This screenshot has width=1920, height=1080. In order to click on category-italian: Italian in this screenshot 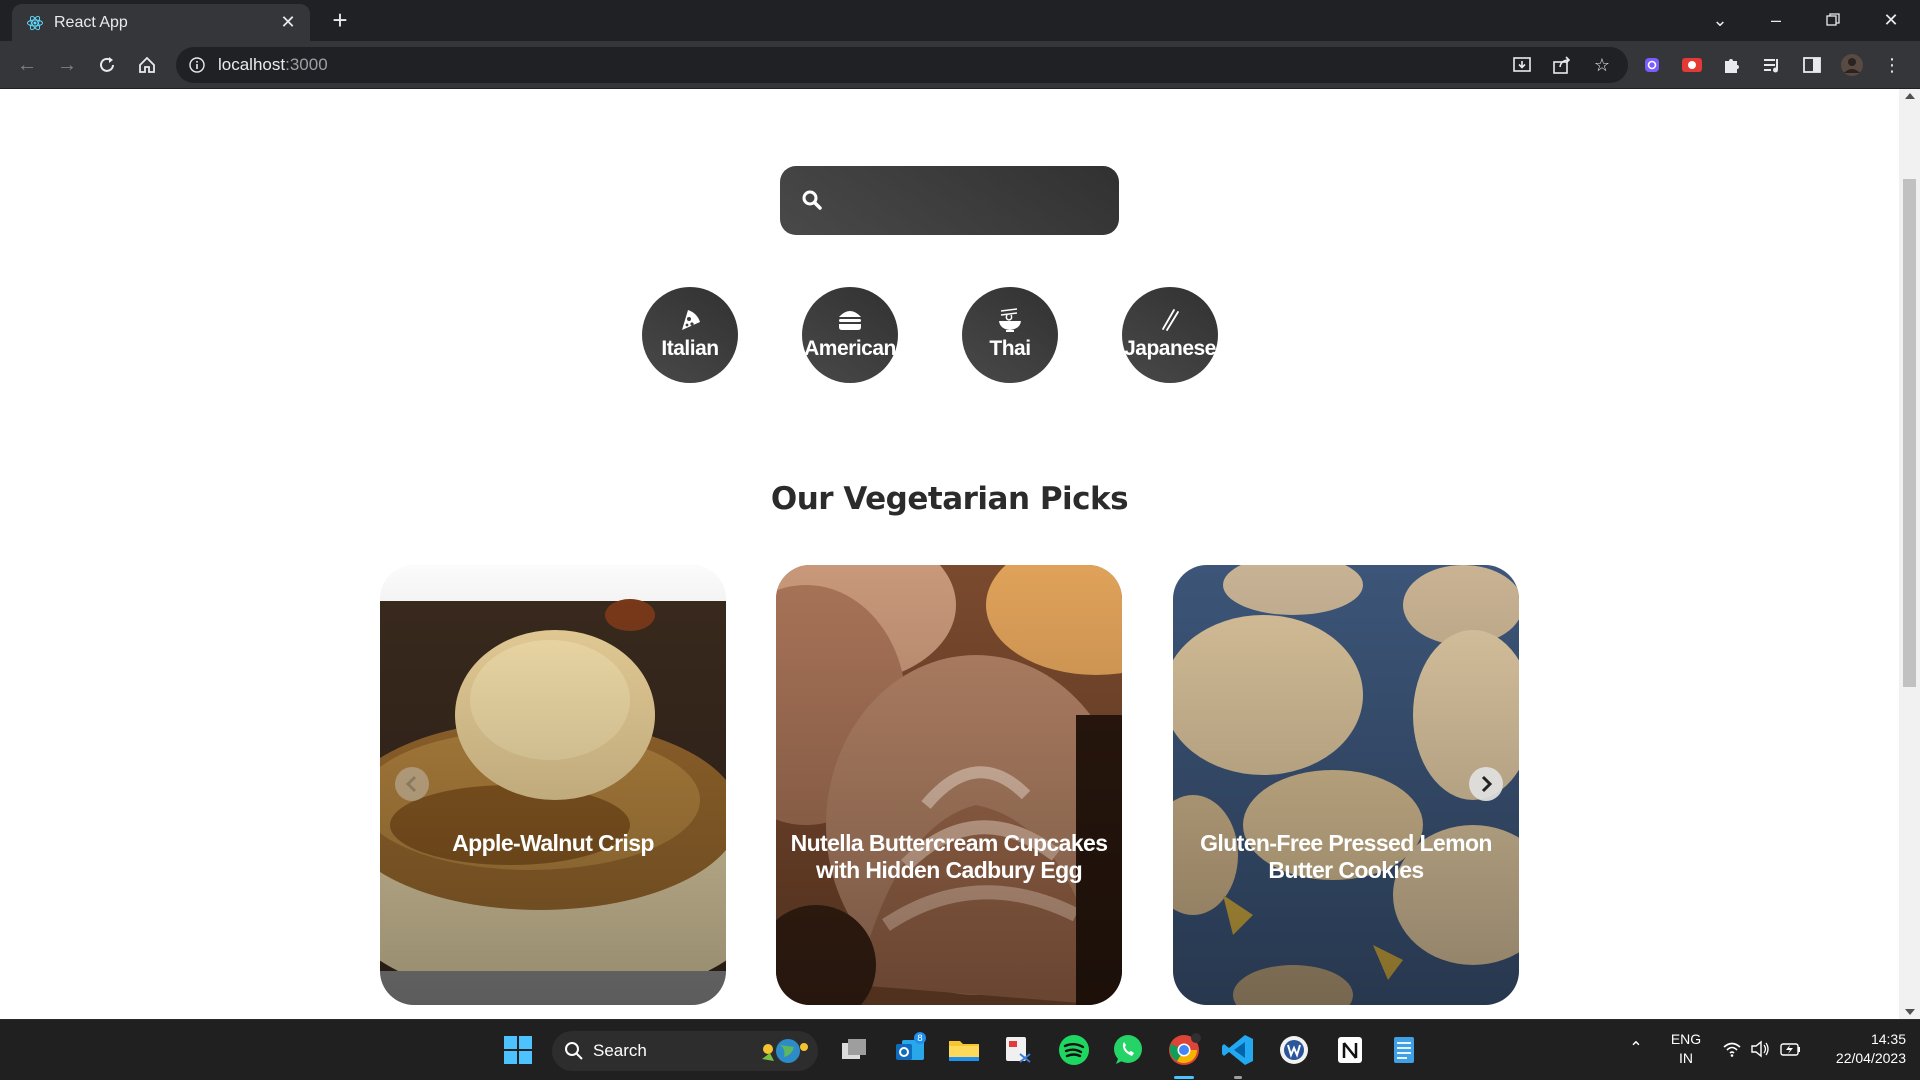, I will do `click(690, 335)`.